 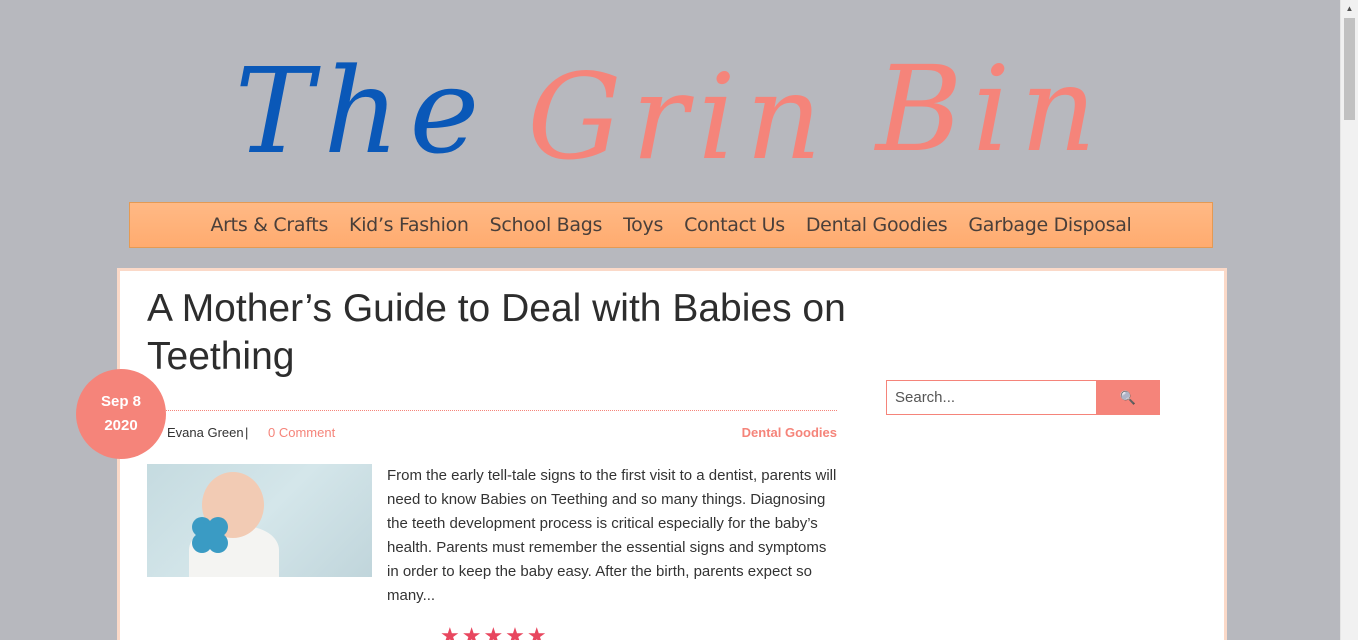 What do you see at coordinates (643, 225) in the screenshot?
I see `nav-item-toys: Toys` at bounding box center [643, 225].